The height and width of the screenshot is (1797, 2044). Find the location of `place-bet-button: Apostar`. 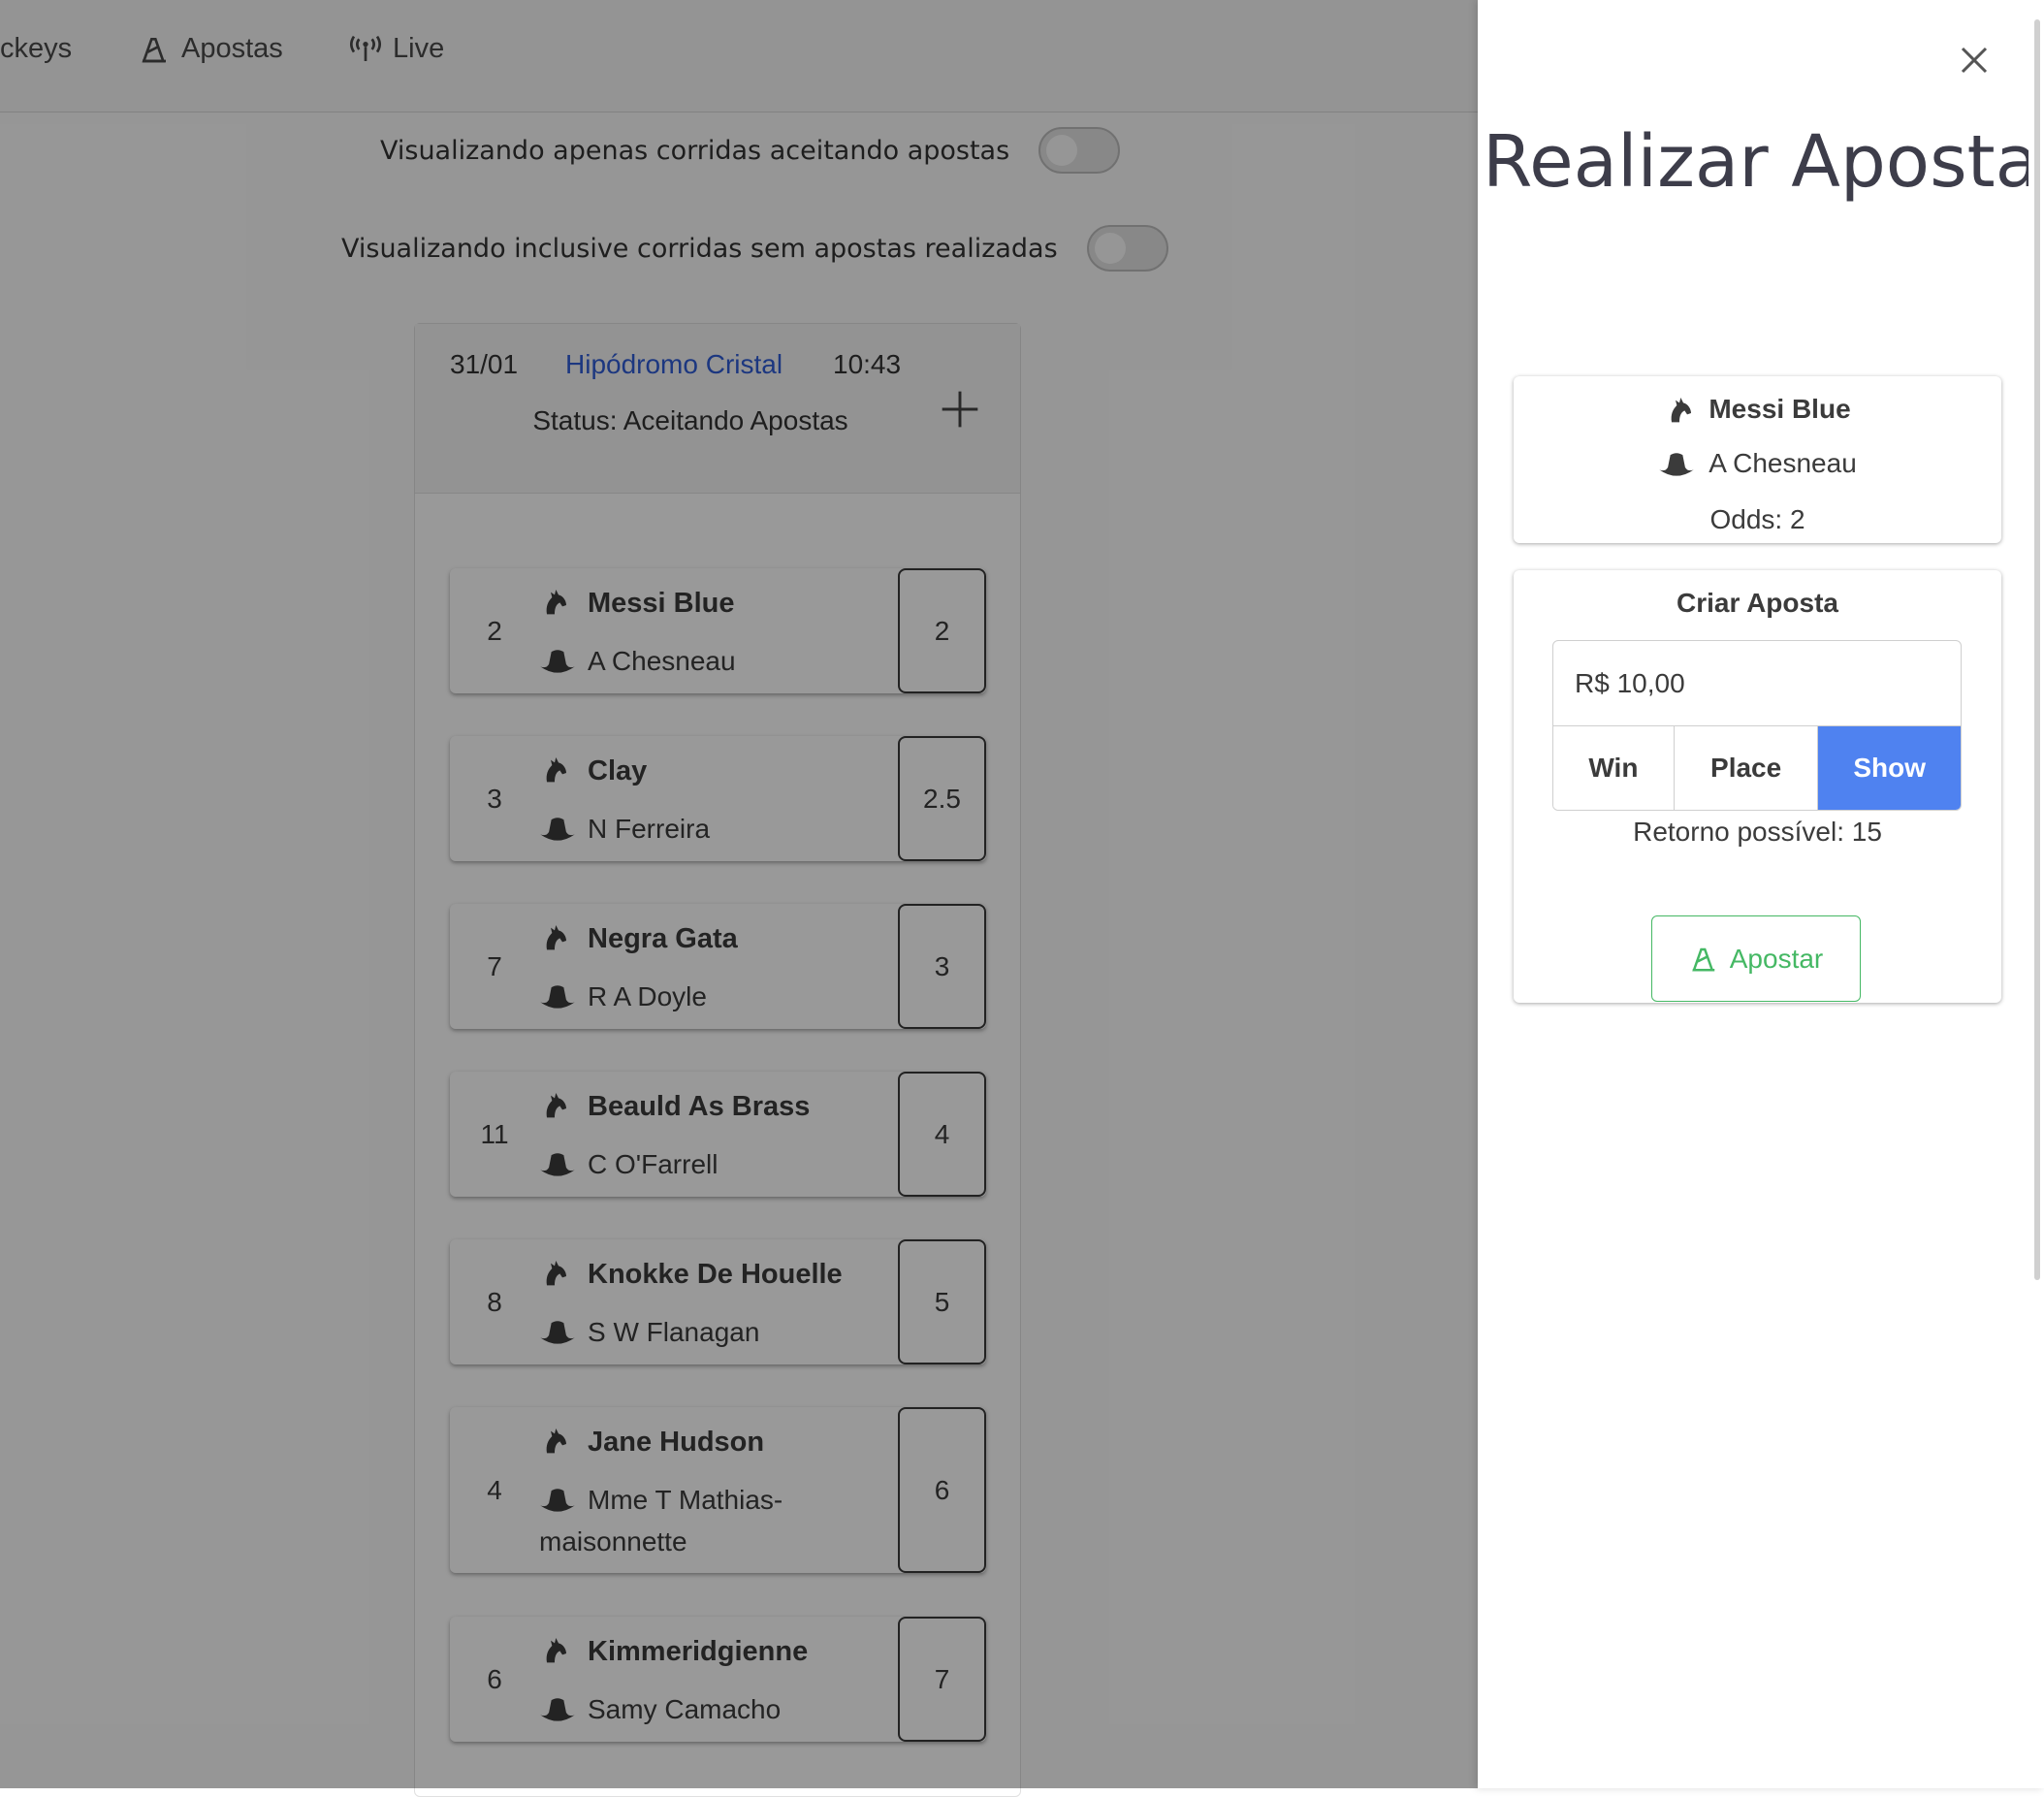

place-bet-button: Apostar is located at coordinates (1756, 959).